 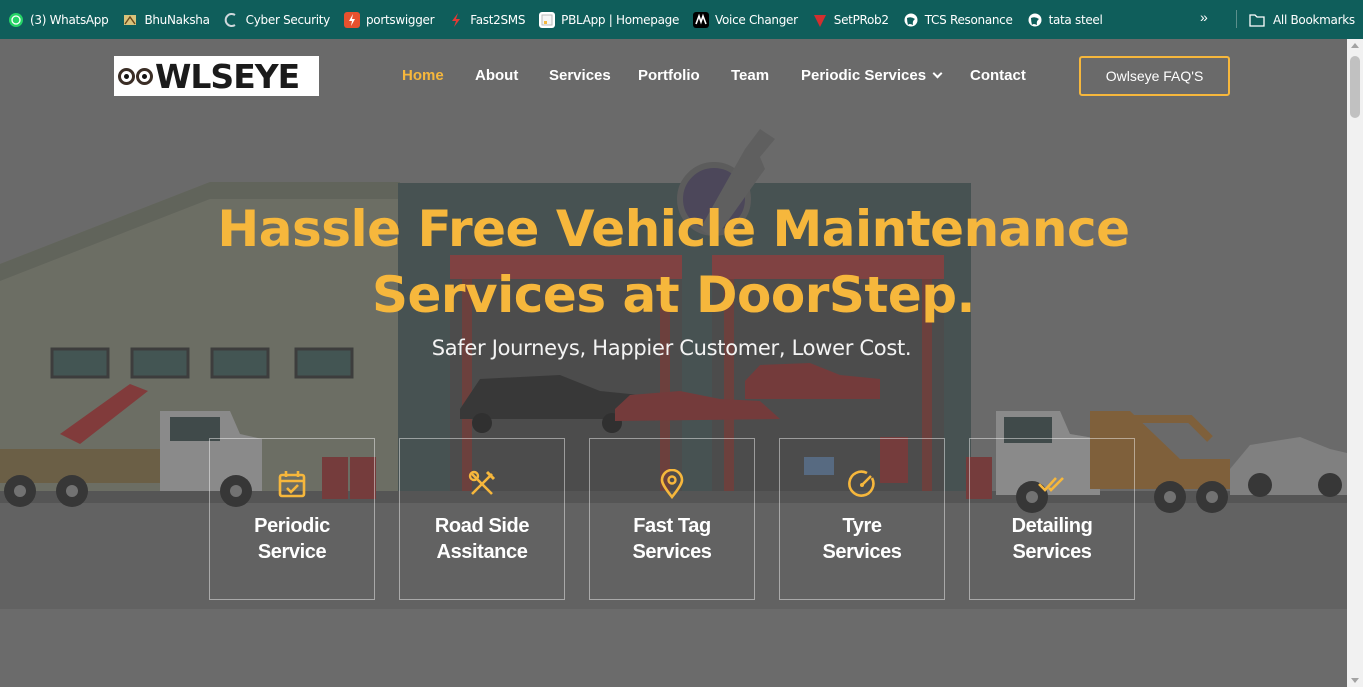 What do you see at coordinates (288, 19) in the screenshot?
I see `bookmark-label: Cyber Security` at bounding box center [288, 19].